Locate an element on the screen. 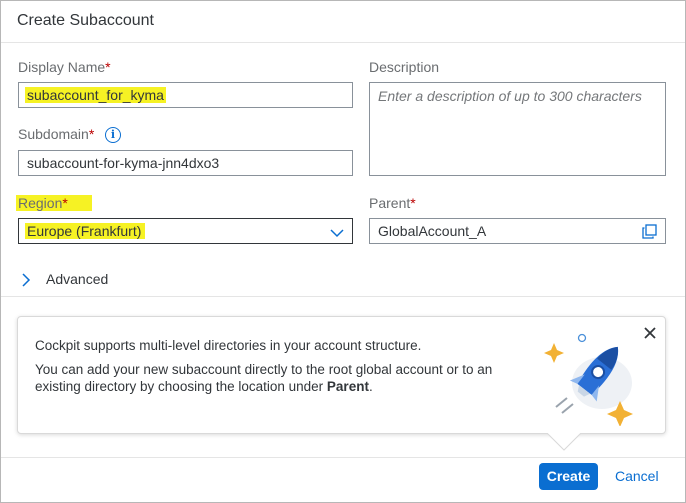  info-text-parent-bold: Parent is located at coordinates (347, 386).